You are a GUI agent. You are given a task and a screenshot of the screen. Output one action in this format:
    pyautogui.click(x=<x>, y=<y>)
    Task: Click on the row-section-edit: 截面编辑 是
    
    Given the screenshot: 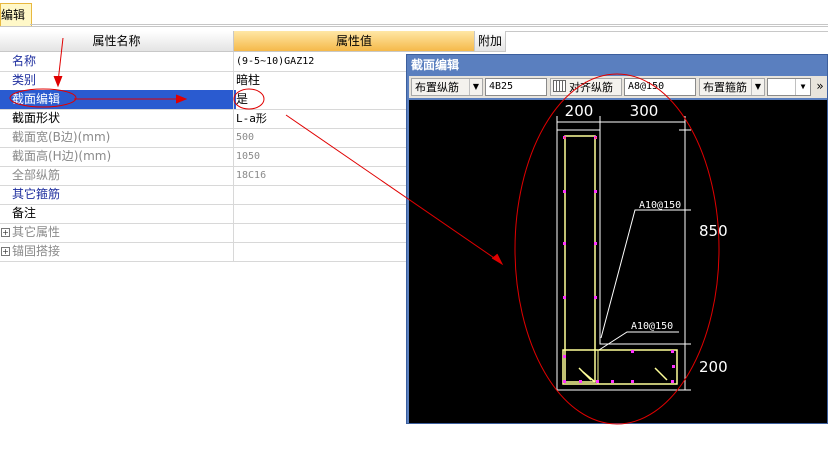 What is the action you would take?
    pyautogui.click(x=203, y=100)
    